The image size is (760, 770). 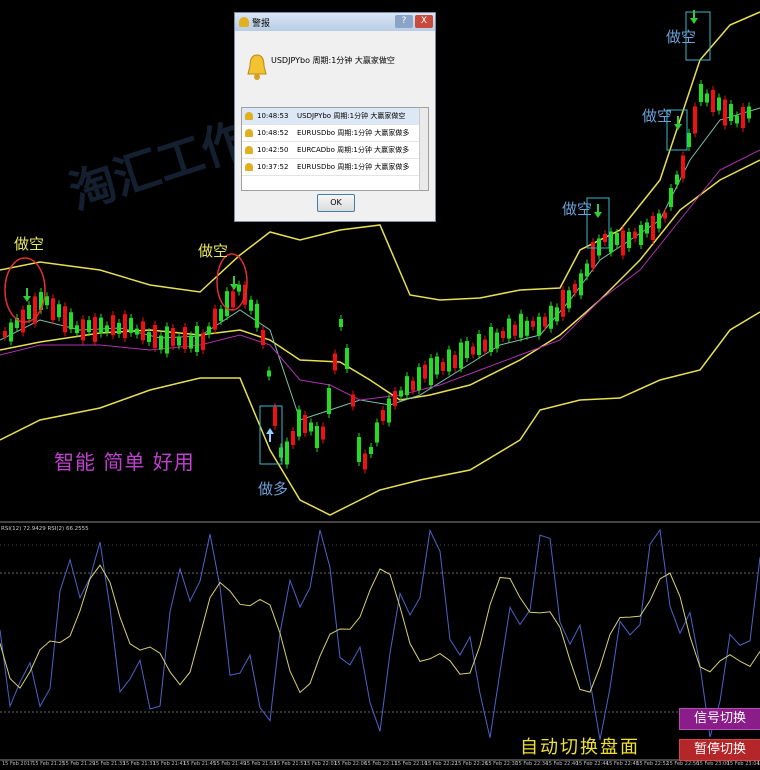 I want to click on time-tick-label: 15 Feb 21:45, so click(x=199, y=764).